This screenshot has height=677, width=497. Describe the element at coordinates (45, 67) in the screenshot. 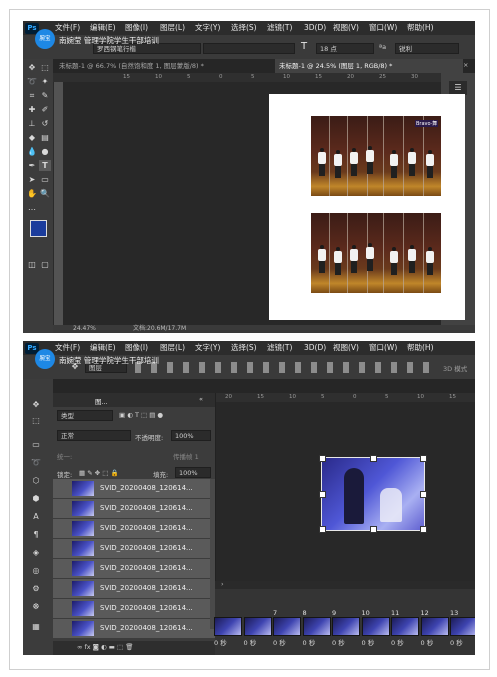

I see `marquee-tool-icon: ⬚` at that location.